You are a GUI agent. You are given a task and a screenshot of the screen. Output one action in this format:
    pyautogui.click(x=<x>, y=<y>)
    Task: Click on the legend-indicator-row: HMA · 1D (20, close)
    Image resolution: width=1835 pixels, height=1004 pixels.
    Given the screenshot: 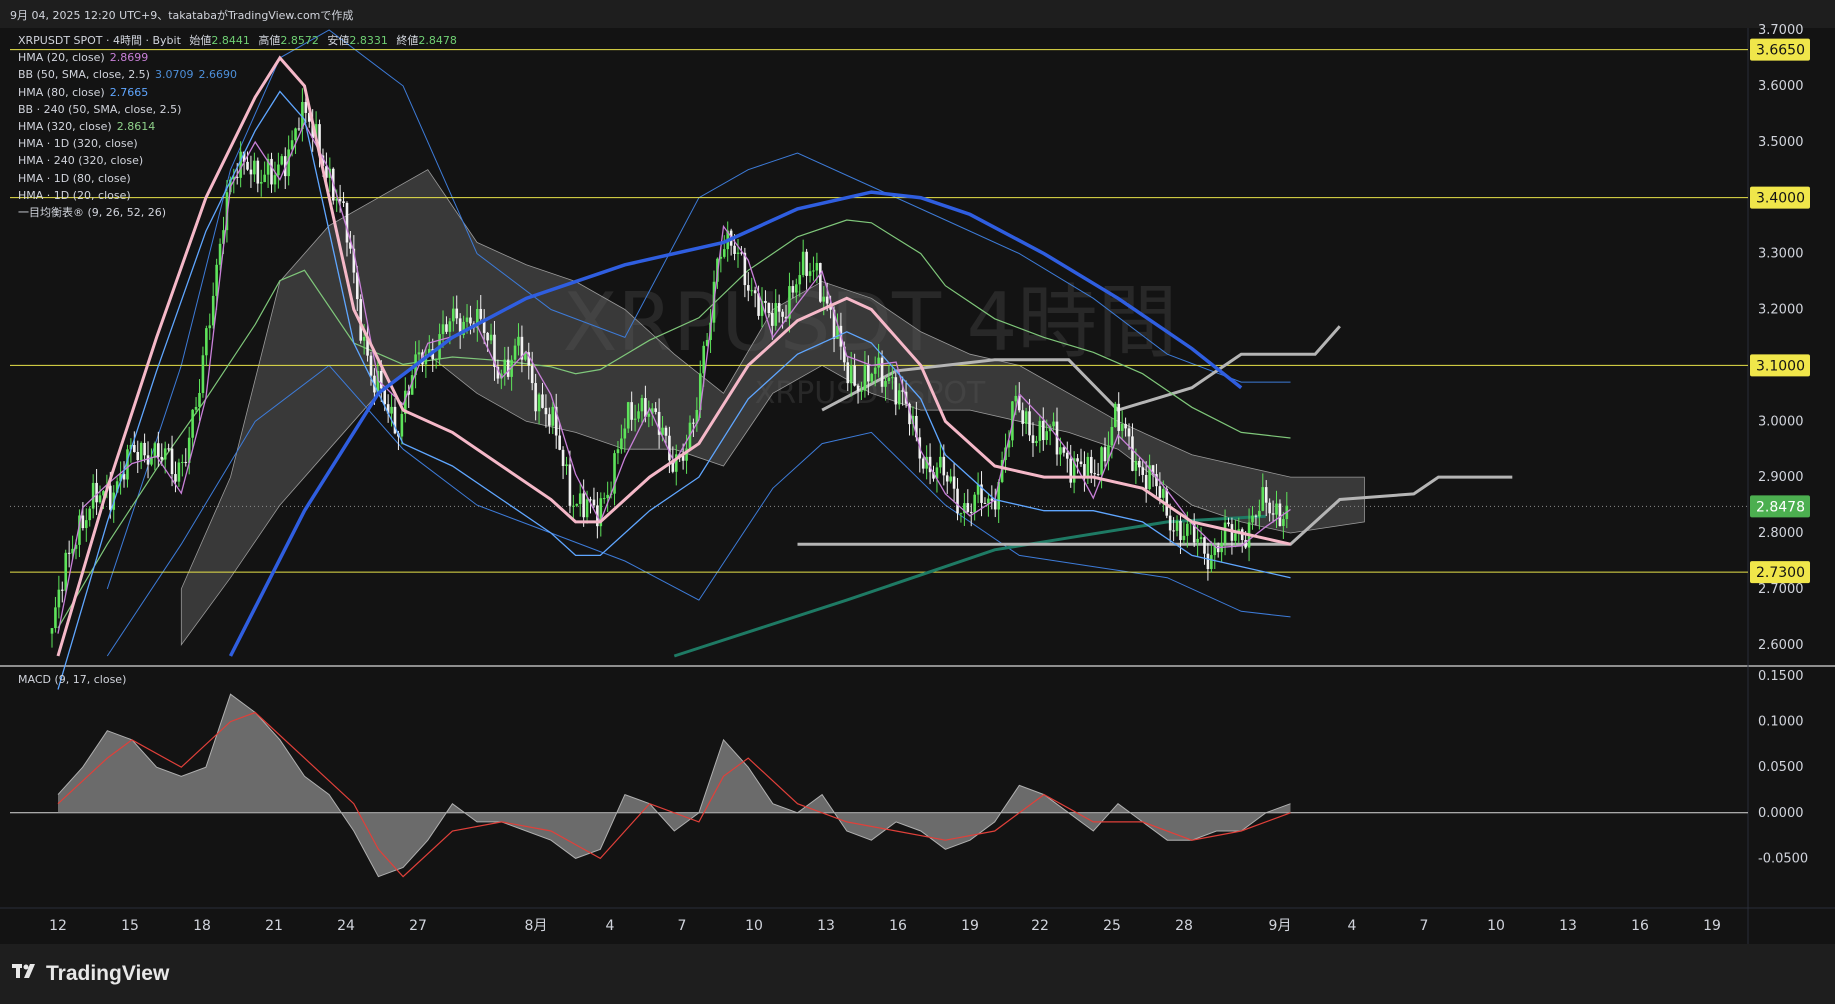 What is the action you would take?
    pyautogui.click(x=237, y=195)
    